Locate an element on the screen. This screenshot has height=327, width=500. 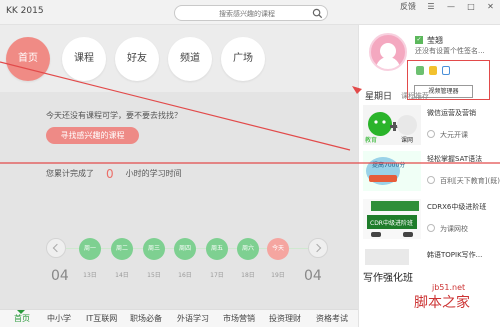
minimize-button: — is located at coordinates (451, 7).